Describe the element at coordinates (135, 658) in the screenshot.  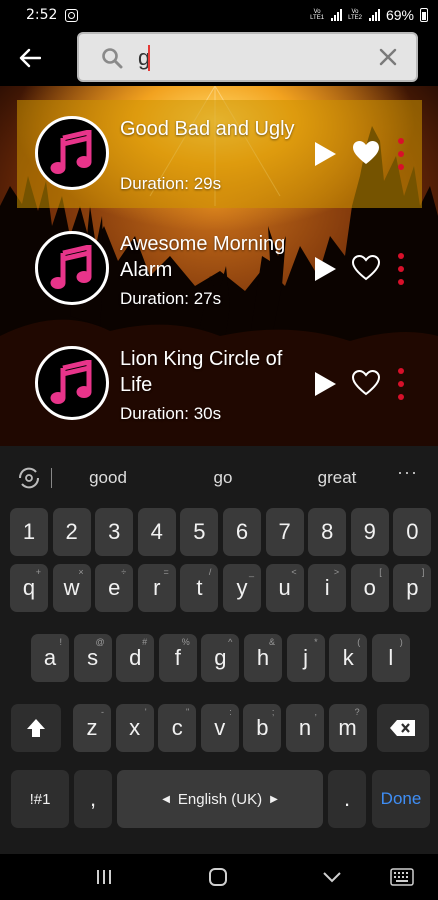
I see `key-d: d #` at that location.